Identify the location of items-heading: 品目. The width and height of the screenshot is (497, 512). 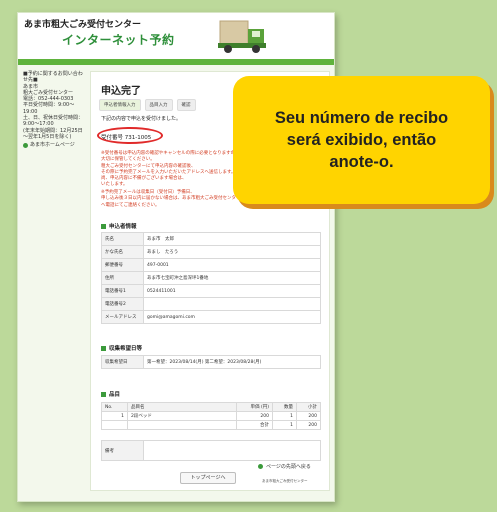
(110, 394).